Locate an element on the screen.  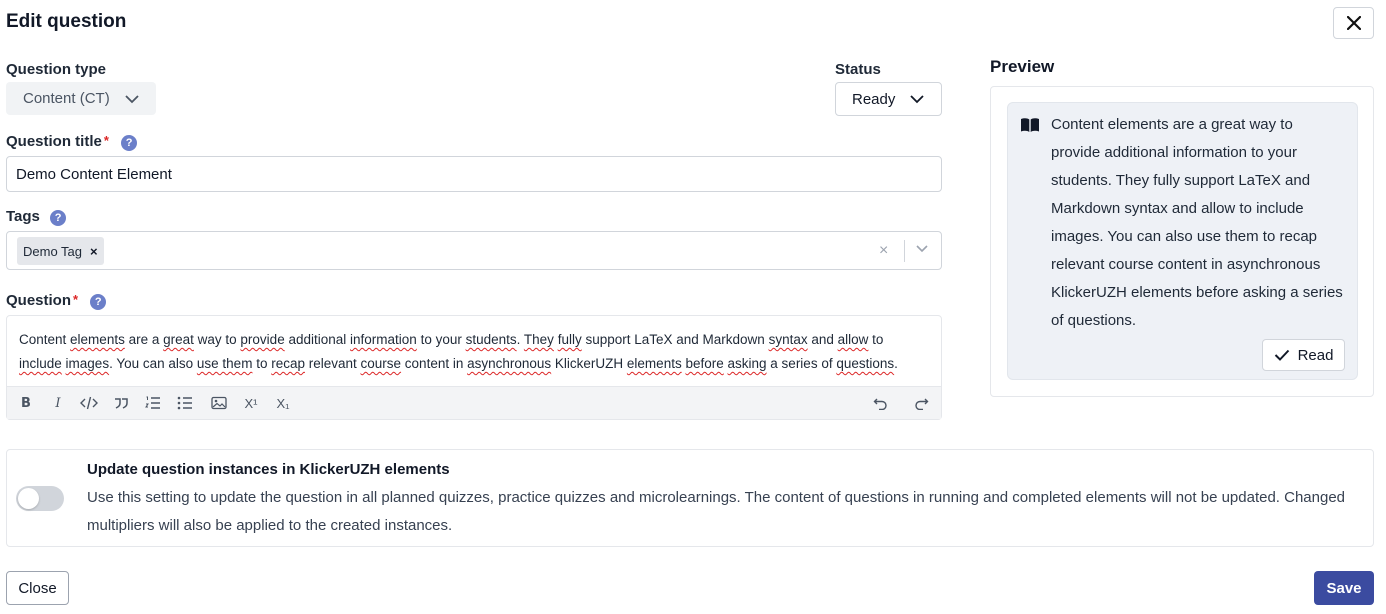
editor-text-segment: are a is located at coordinates (144, 339).